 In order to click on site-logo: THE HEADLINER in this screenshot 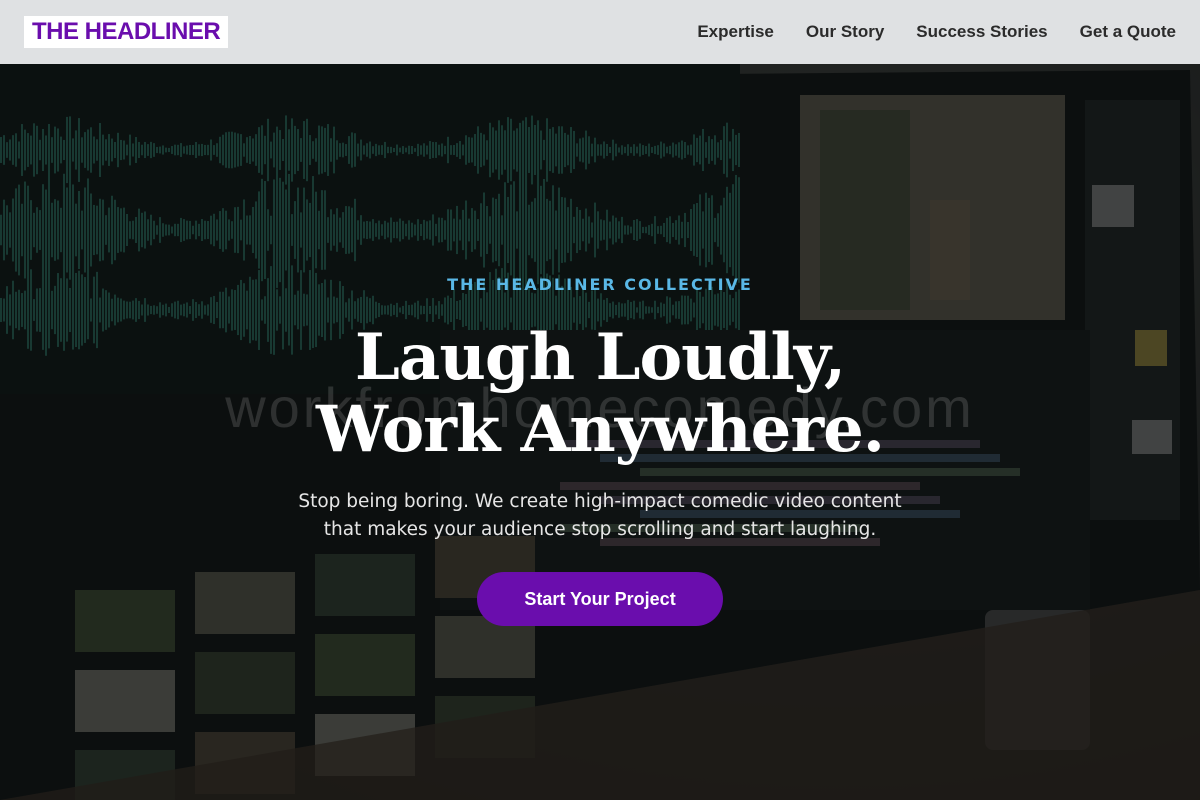, I will do `click(126, 32)`.